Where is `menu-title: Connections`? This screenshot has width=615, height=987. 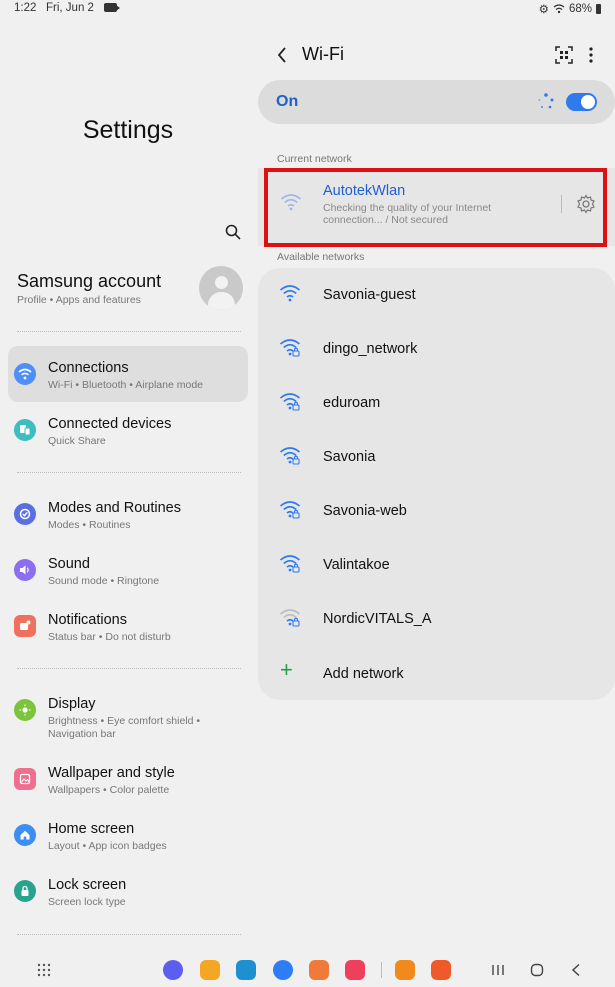
menu-title: Connections is located at coordinates (88, 368).